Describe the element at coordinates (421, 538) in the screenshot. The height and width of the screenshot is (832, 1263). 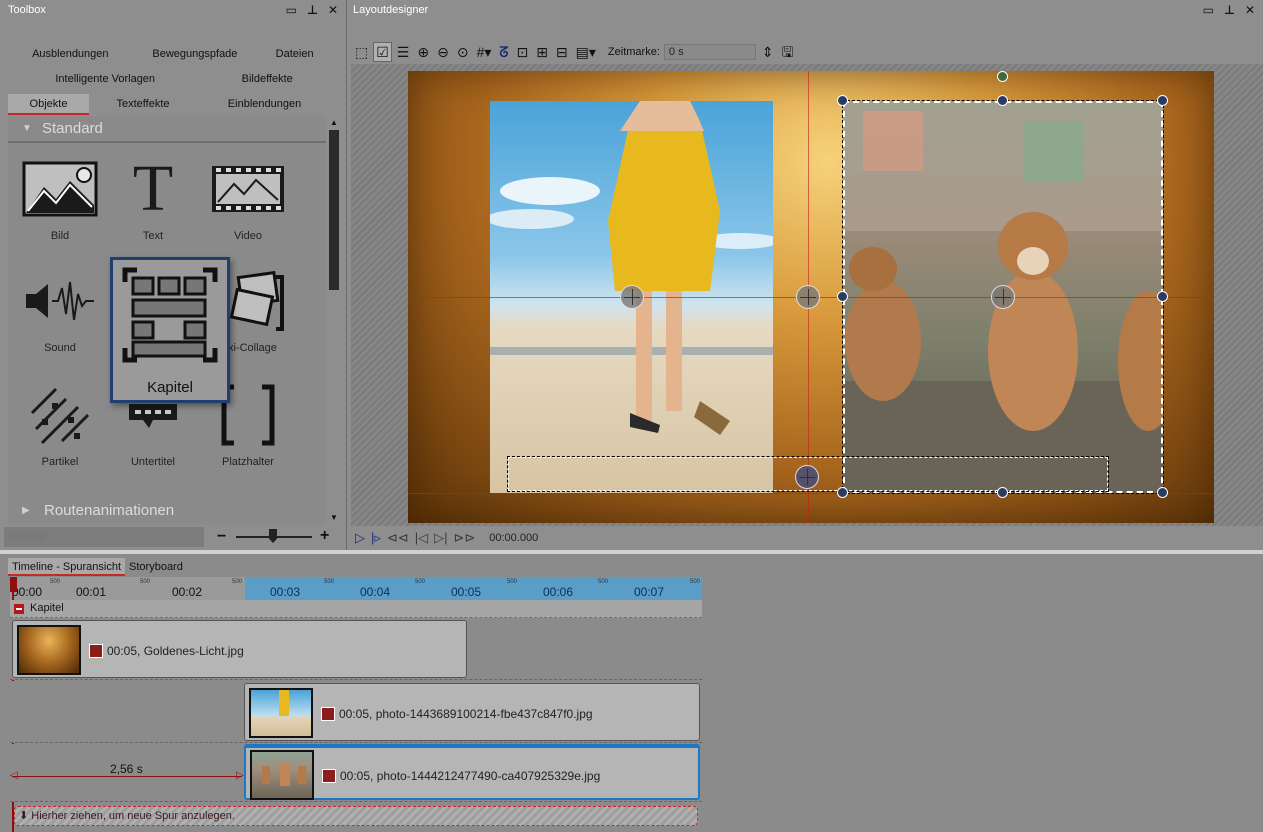
I see `previous-marker-icon: |◁` at that location.